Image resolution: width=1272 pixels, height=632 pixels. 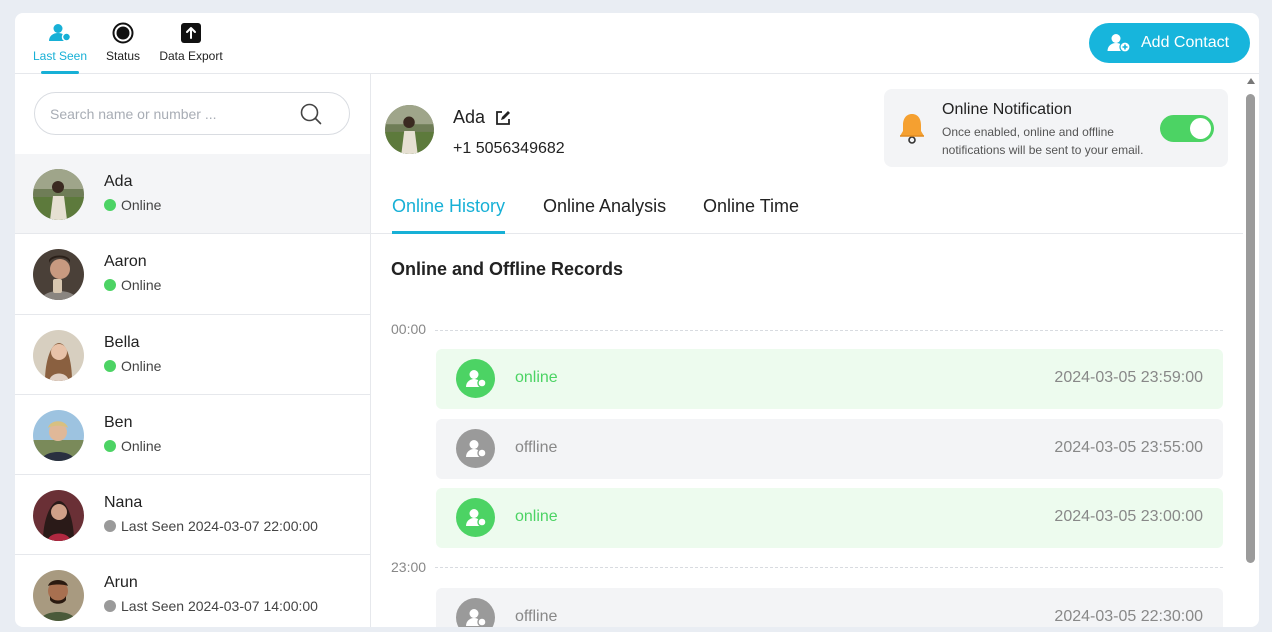 I want to click on contact-item-arun: Arun Last Seen 2024-03-07 14:00:00, so click(x=192, y=591).